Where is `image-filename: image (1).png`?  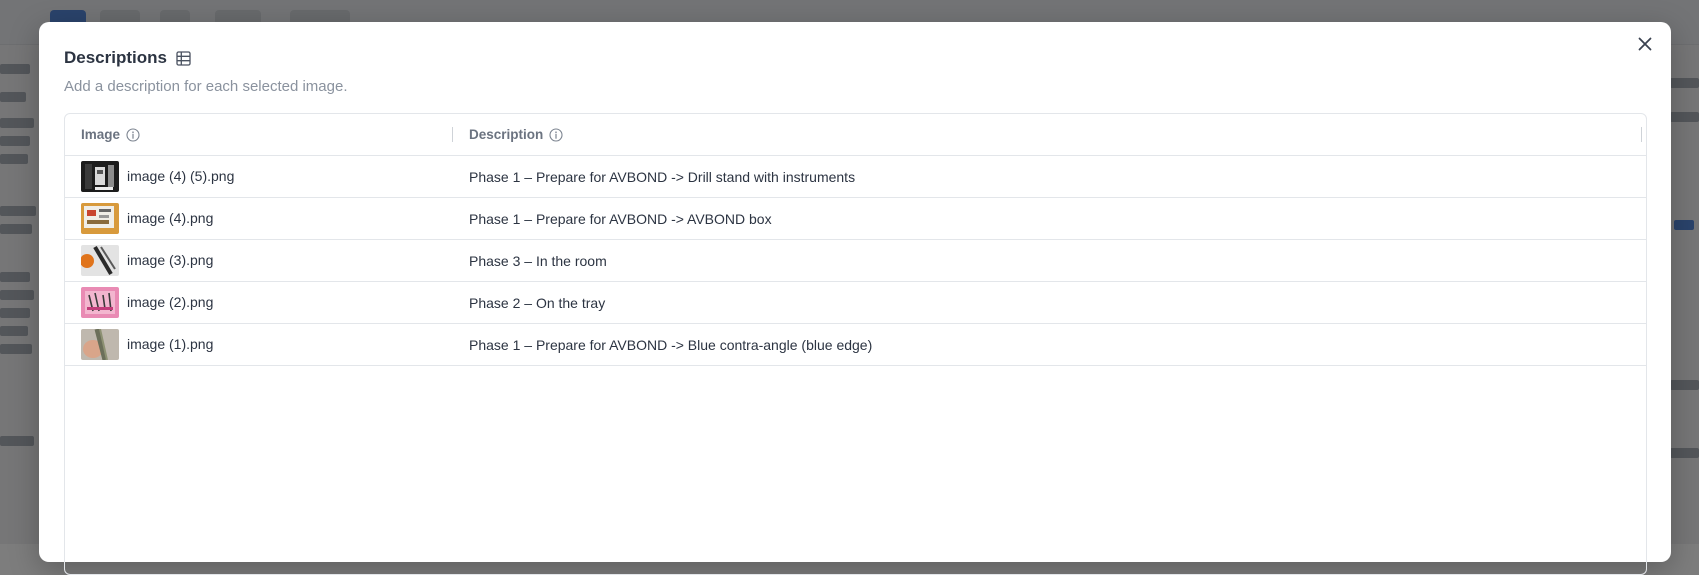
image-filename: image (1).png is located at coordinates (170, 344).